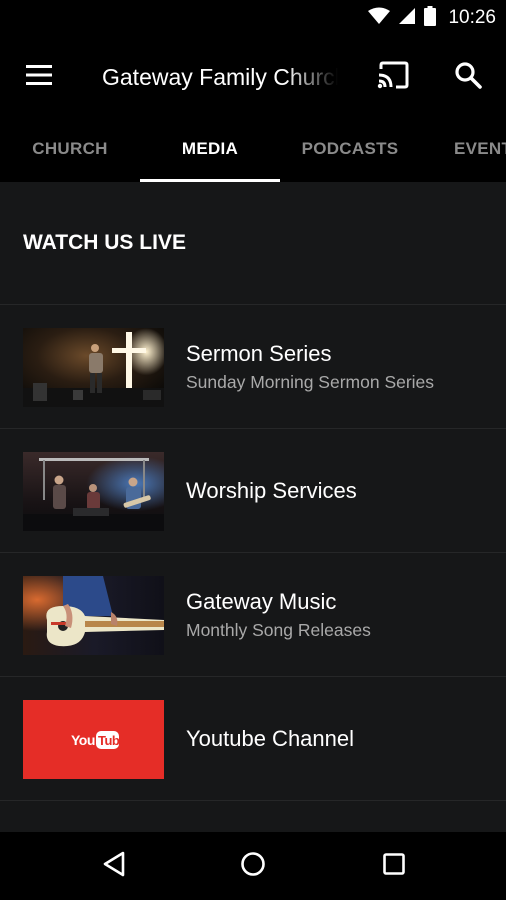 The image size is (506, 900). I want to click on cast-button, so click(394, 77).